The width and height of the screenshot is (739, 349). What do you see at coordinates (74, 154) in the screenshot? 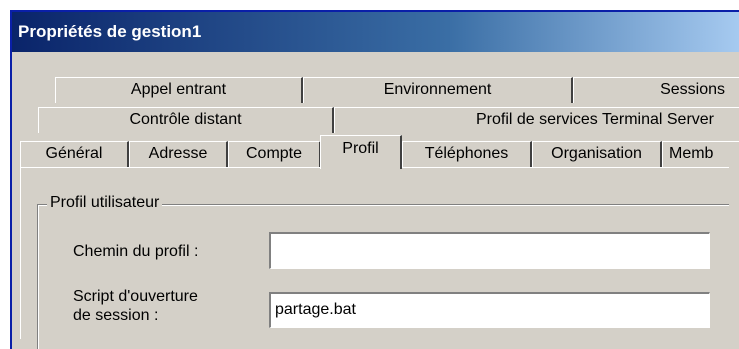
I see `tab-general: Général` at bounding box center [74, 154].